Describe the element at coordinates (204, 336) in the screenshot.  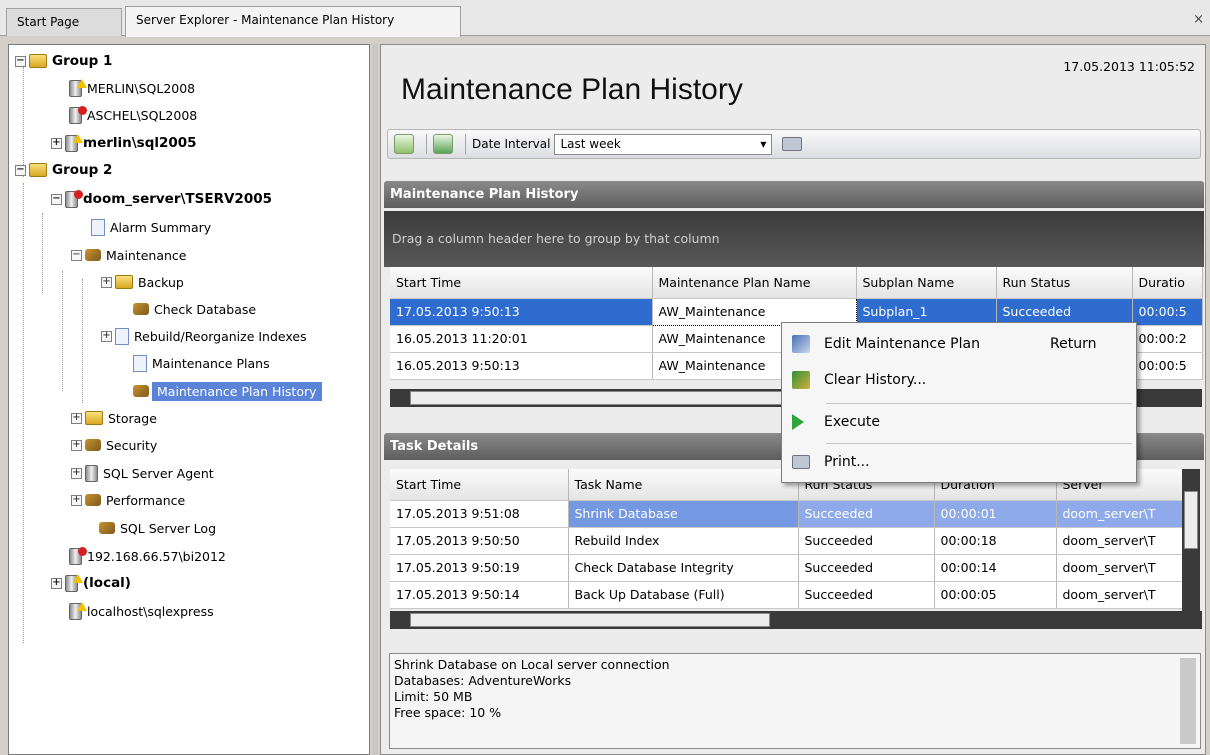
I see `tree-node-rebuild-indexes: + Rebuild/Reorganize Indexes` at that location.